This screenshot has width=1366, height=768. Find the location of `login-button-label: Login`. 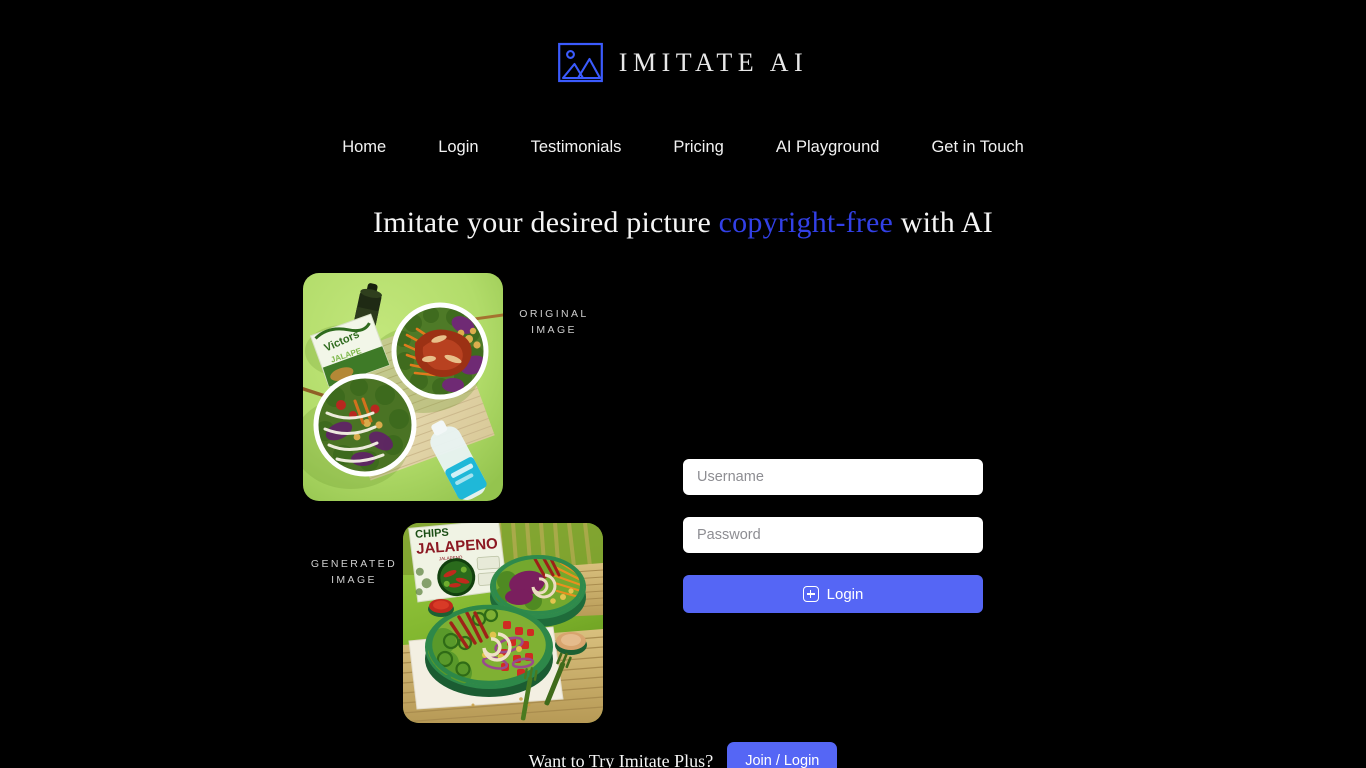

login-button-label: Login is located at coordinates (845, 594).